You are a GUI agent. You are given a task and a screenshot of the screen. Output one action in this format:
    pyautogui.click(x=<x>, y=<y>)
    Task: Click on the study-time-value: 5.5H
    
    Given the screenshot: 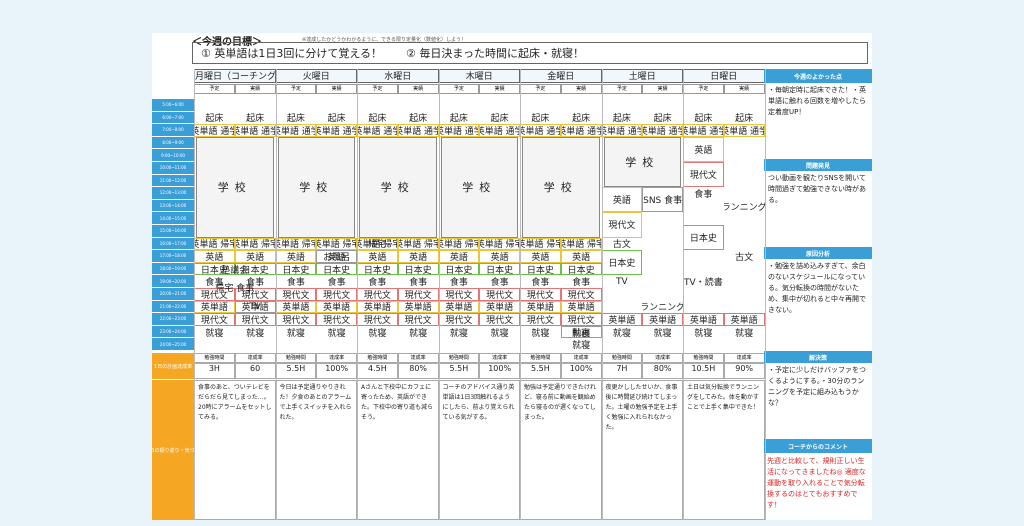 What is the action you would take?
    pyautogui.click(x=459, y=371)
    